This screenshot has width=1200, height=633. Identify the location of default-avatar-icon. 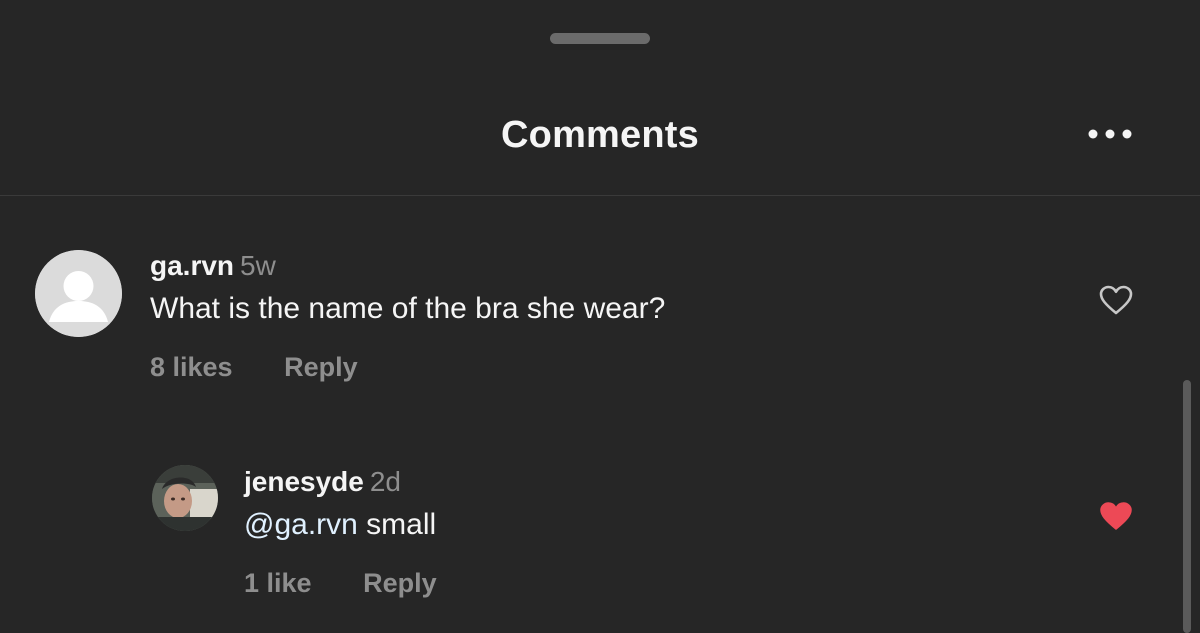
(78, 293).